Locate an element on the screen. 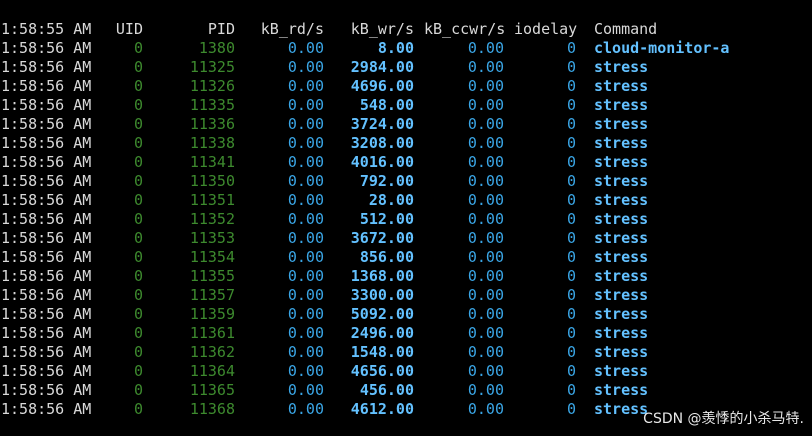  table-row: 1:58:56 AM 0 11326 0.00 4696.00 0.00 0 stress is located at coordinates (406, 86).